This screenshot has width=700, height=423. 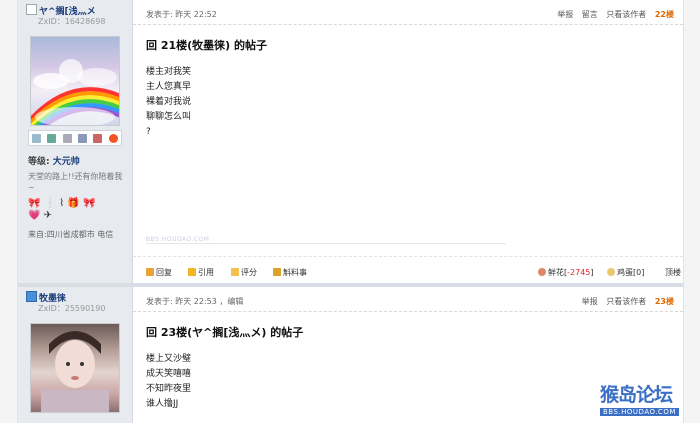 I want to click on egg-icon, so click(x=611, y=272).